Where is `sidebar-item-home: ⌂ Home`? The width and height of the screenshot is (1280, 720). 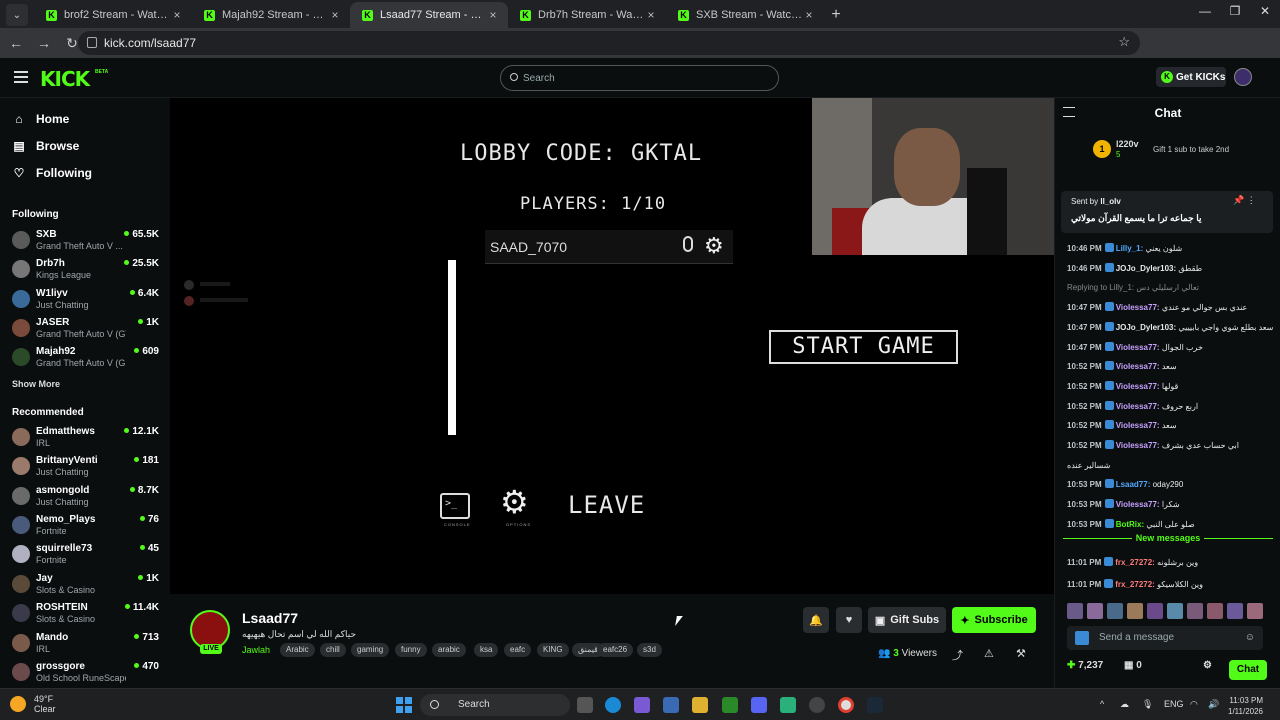
sidebar-item-home: ⌂ Home is located at coordinates (40, 119).